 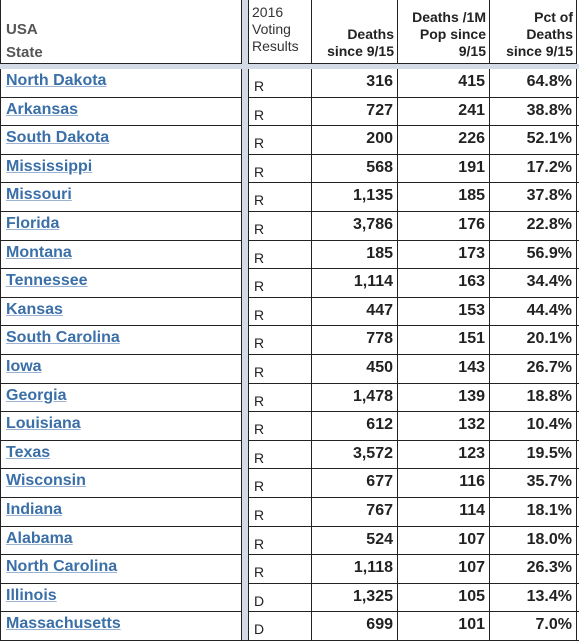 I want to click on cell-deaths-per-million: 143, so click(x=444, y=368).